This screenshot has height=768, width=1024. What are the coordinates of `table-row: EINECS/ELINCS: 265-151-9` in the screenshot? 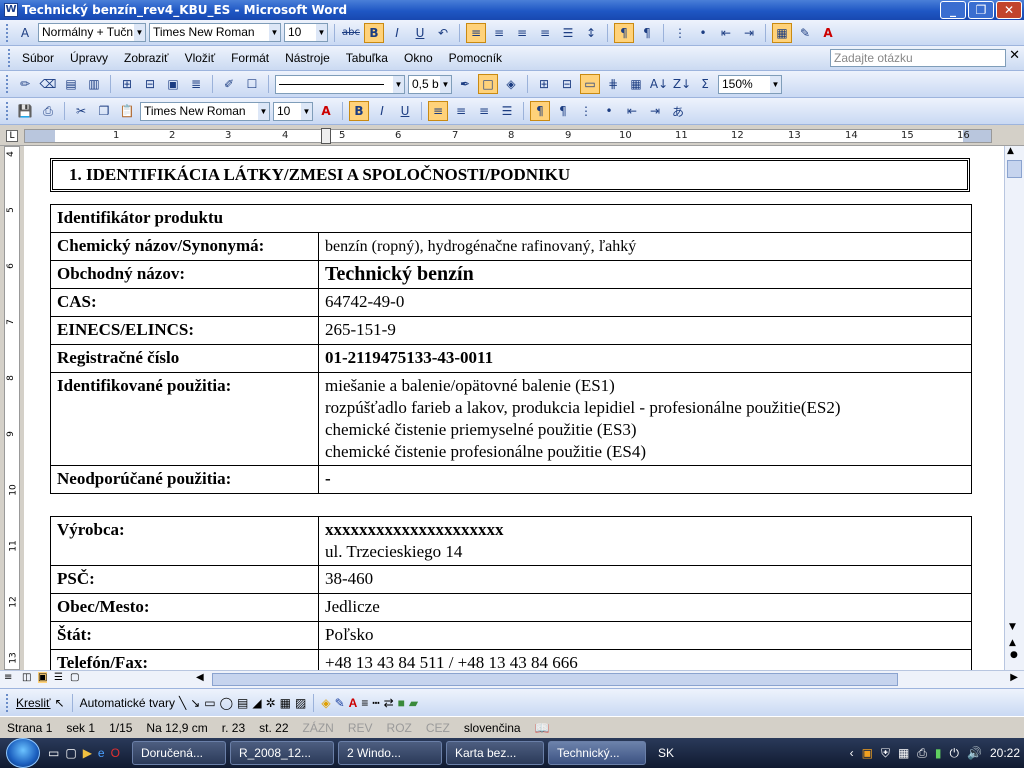 It's located at (511, 330).